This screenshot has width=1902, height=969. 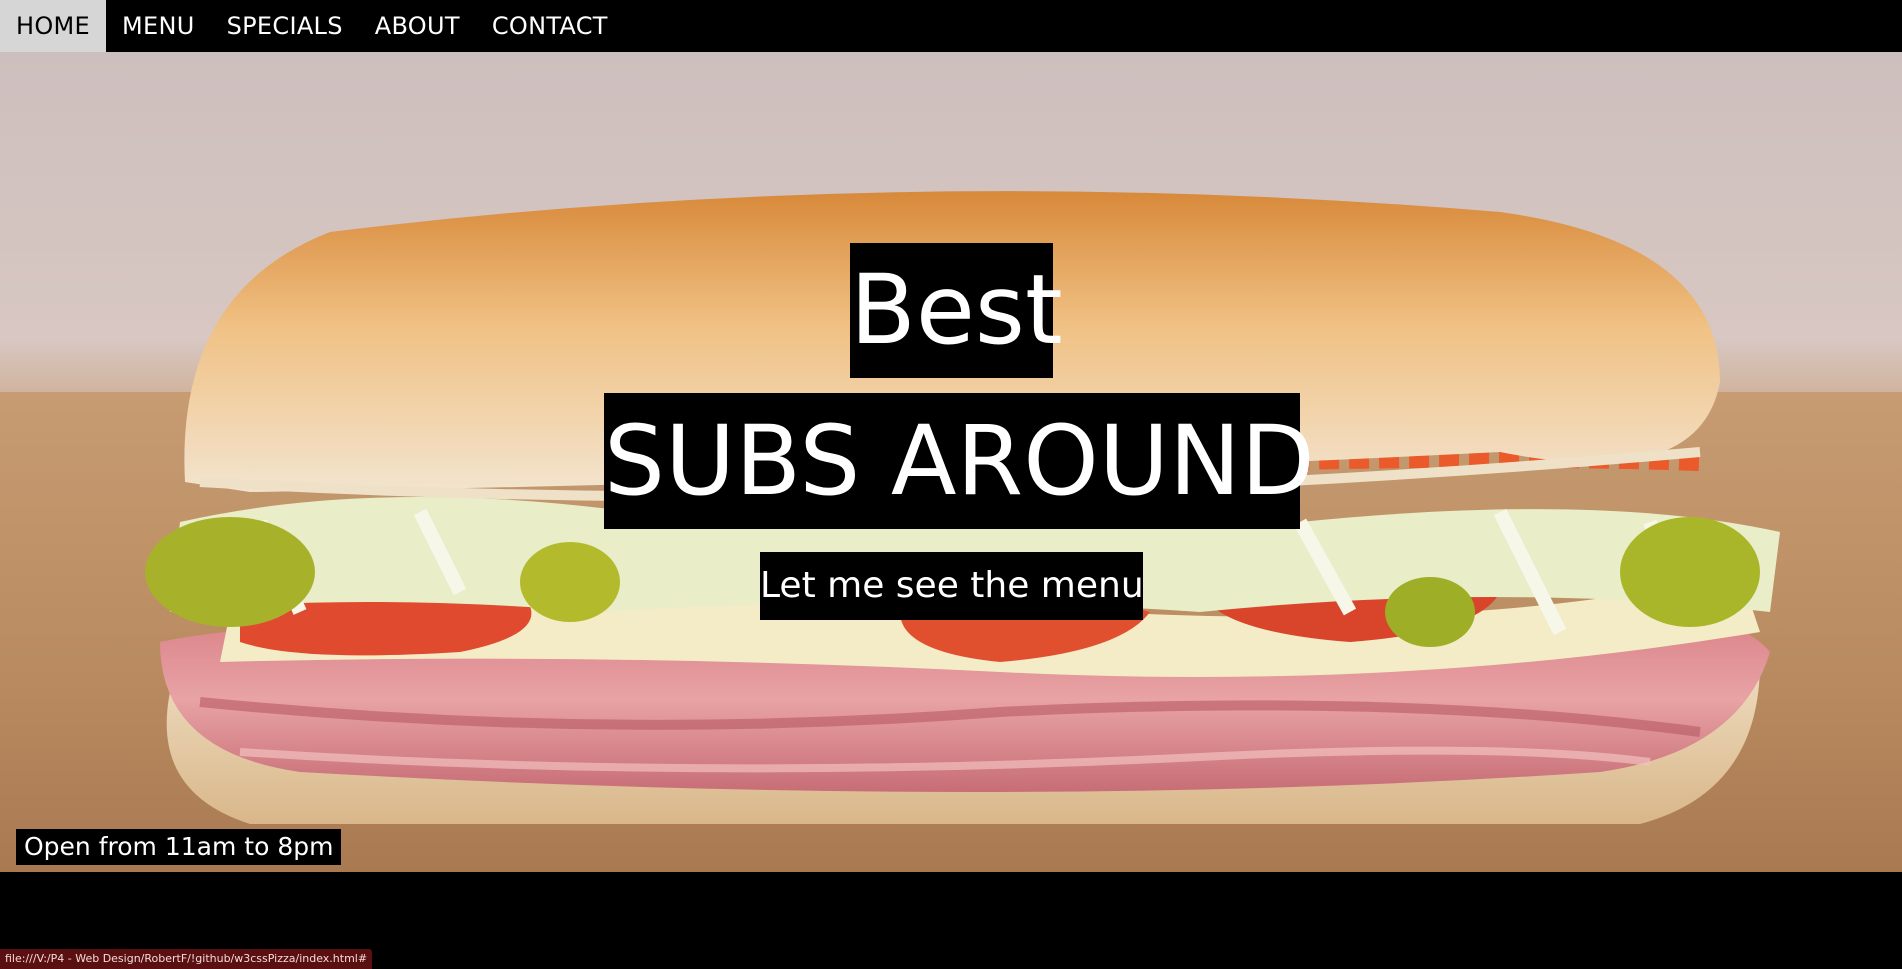 I want to click on nav-about-link: ABOUT, so click(x=417, y=26).